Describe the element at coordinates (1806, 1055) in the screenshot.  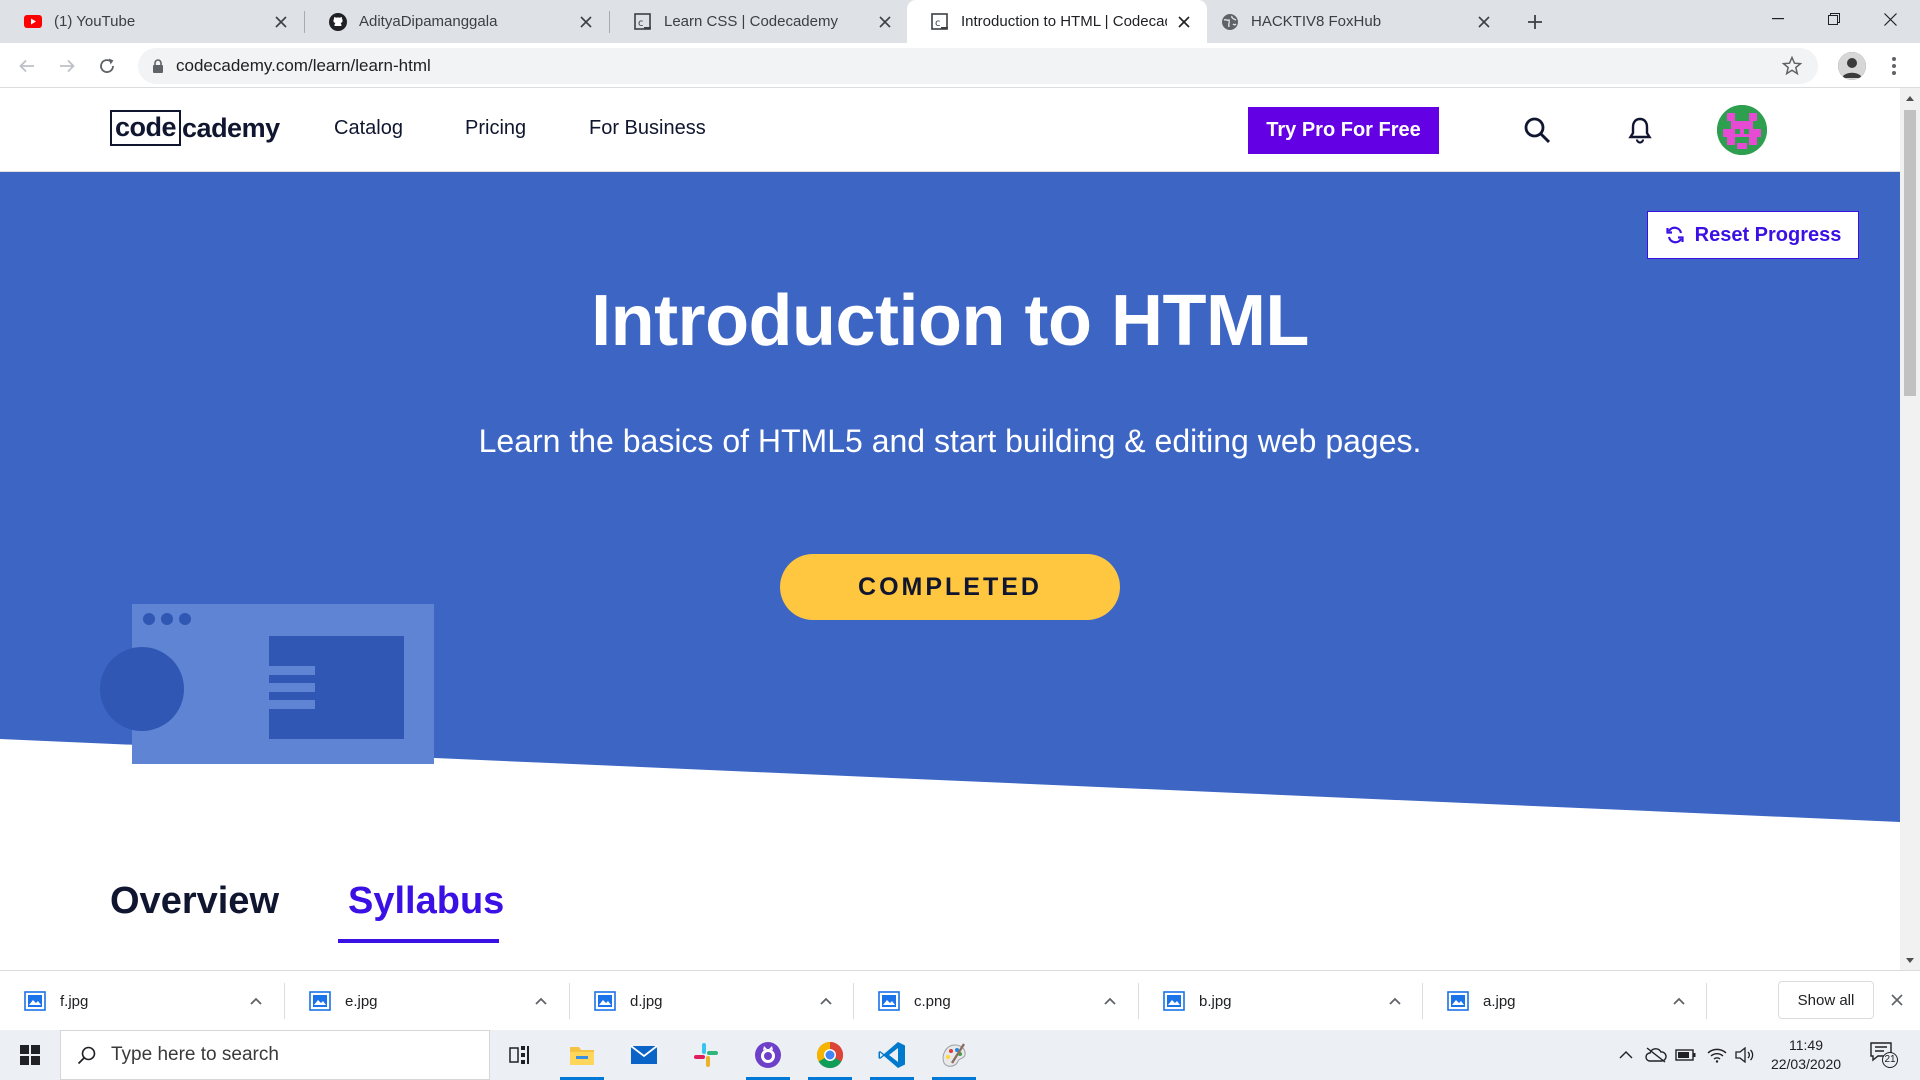
I see `taskbar-clock: 11:49 22/03/2020` at that location.